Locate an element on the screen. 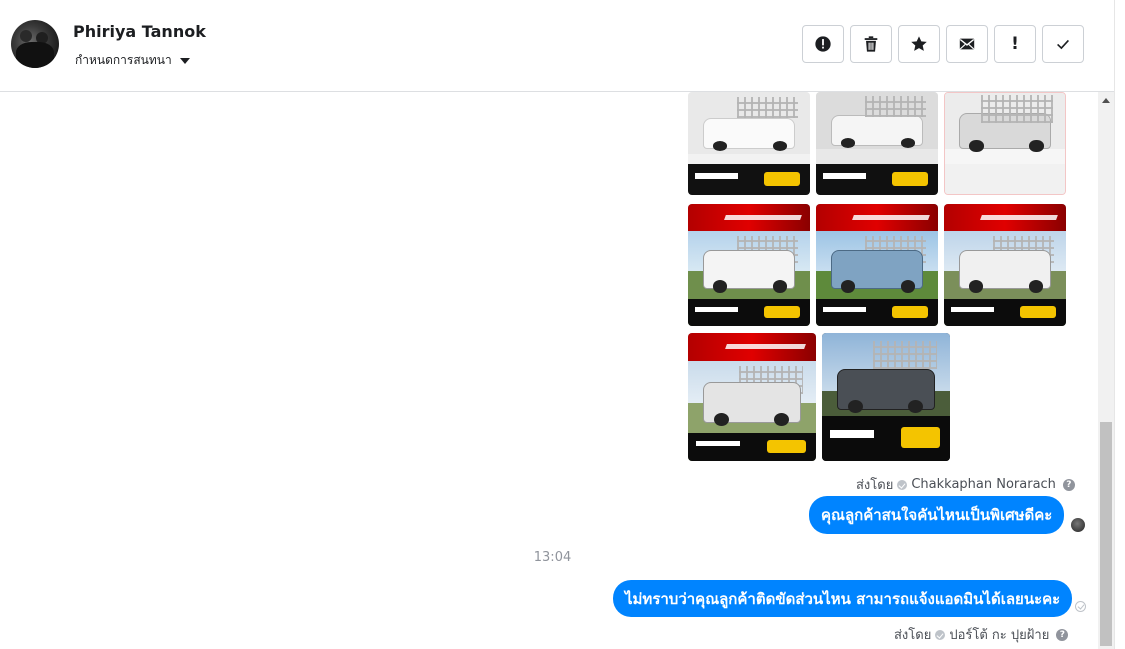 This screenshot has width=1125, height=649. check-icon is located at coordinates (1063, 44).